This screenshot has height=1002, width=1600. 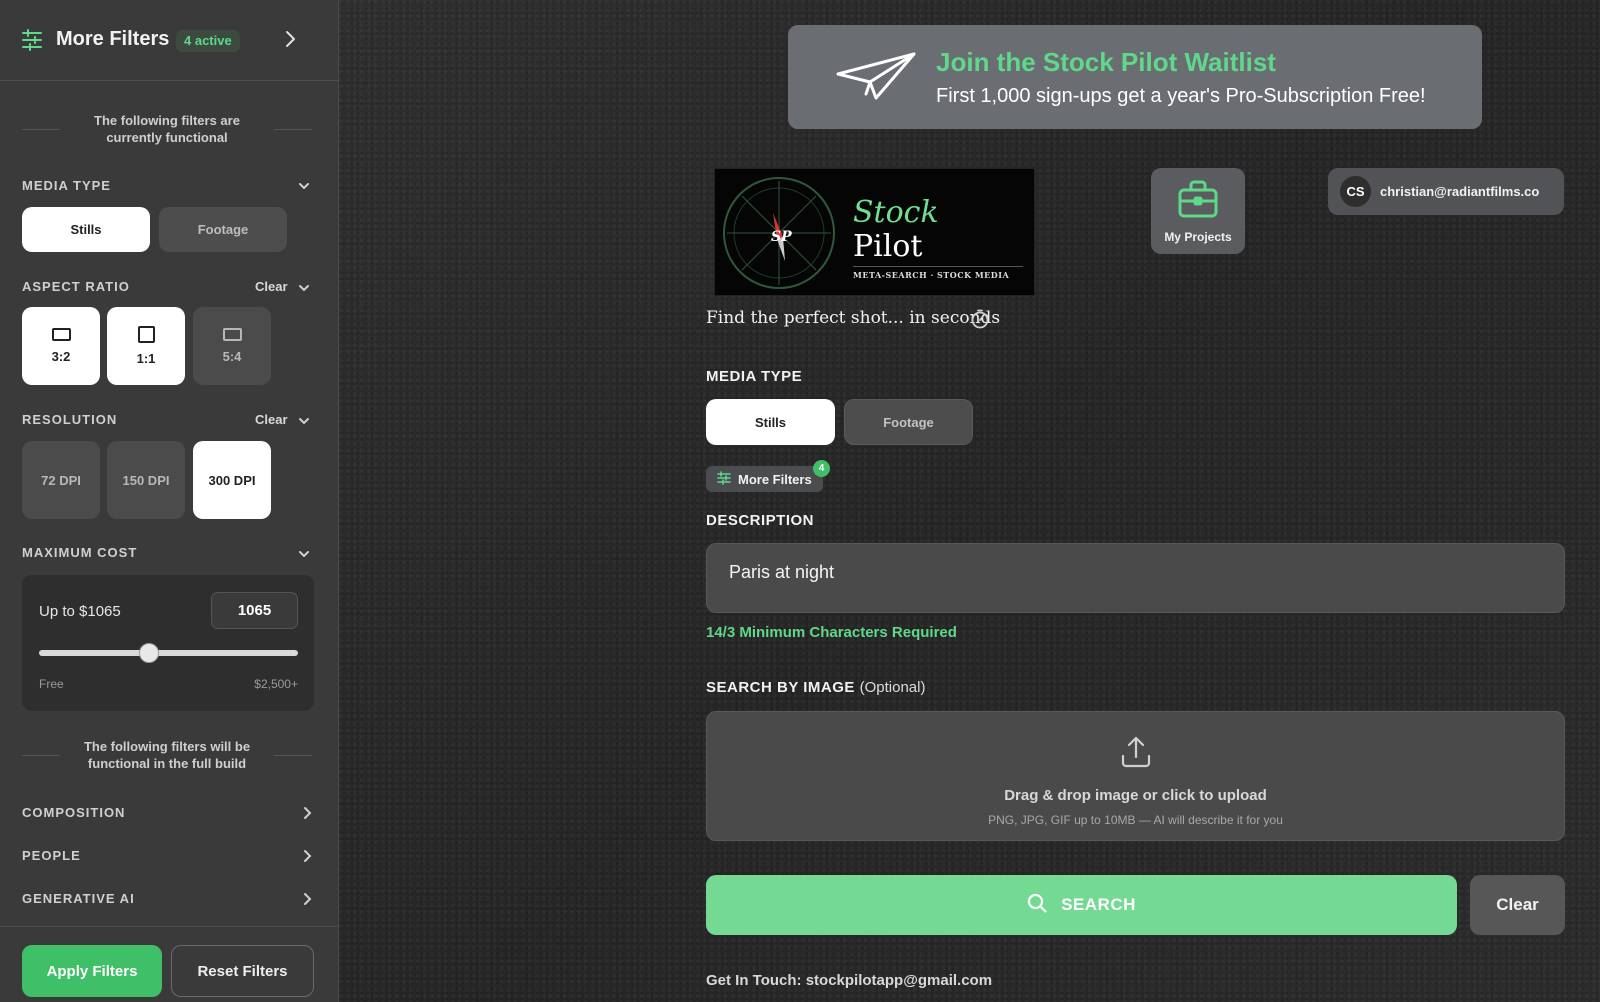 What do you see at coordinates (78, 898) in the screenshot?
I see `section-label: GENERATIVE AI` at bounding box center [78, 898].